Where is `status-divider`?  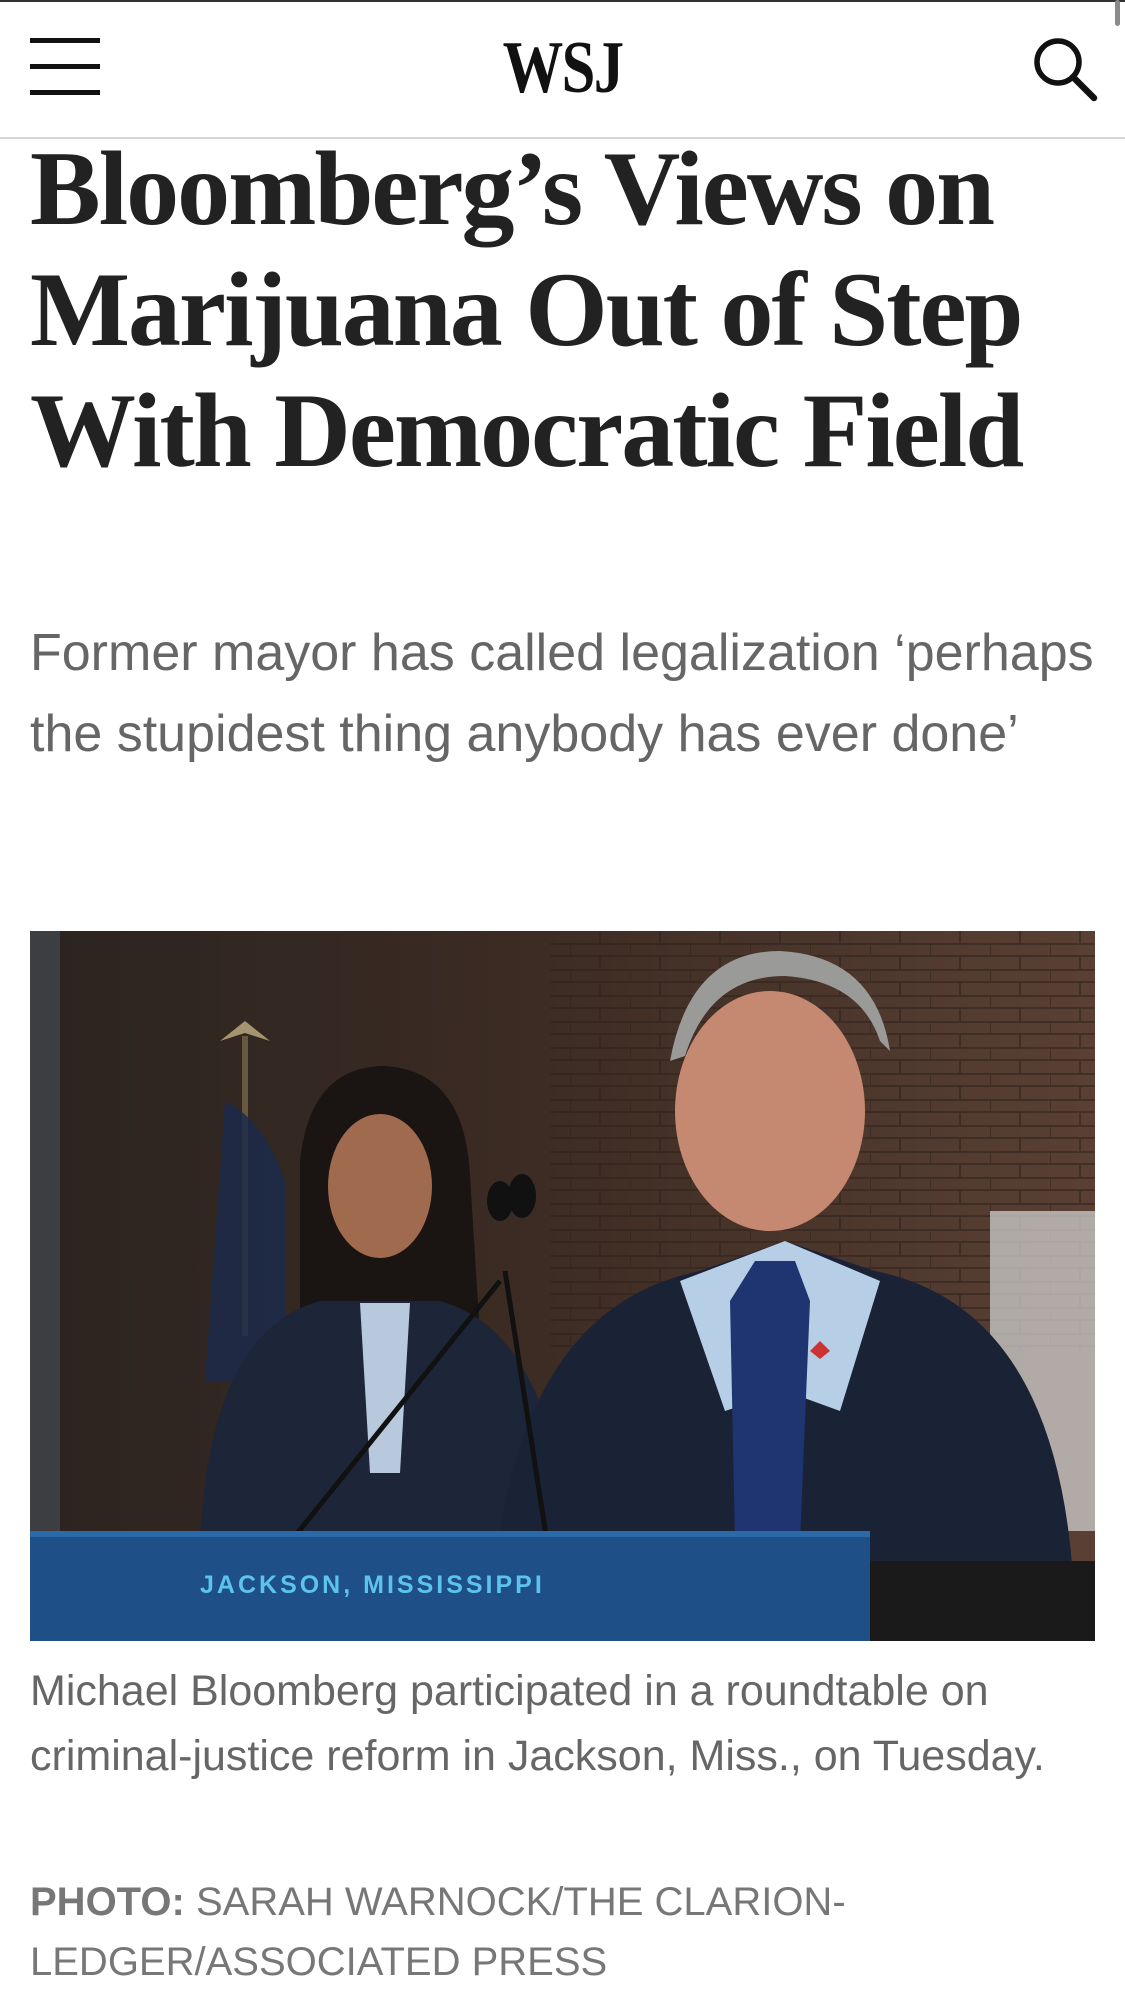
status-divider is located at coordinates (562, 1).